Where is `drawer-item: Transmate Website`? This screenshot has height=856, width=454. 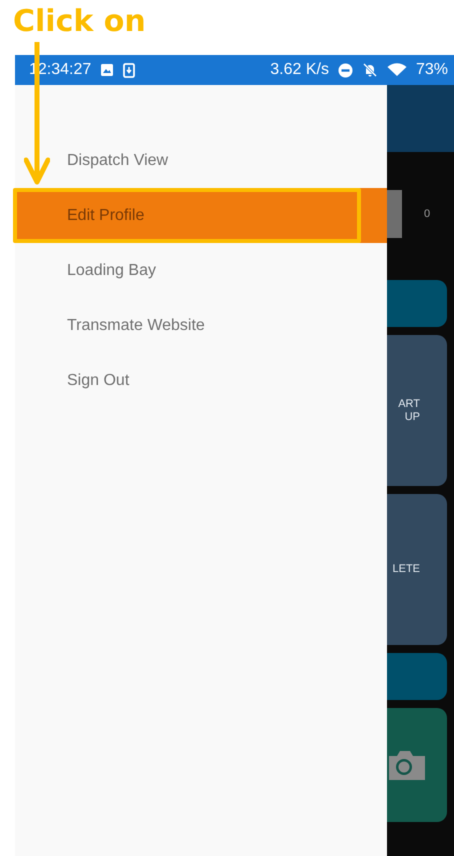 drawer-item: Transmate Website is located at coordinates (201, 325).